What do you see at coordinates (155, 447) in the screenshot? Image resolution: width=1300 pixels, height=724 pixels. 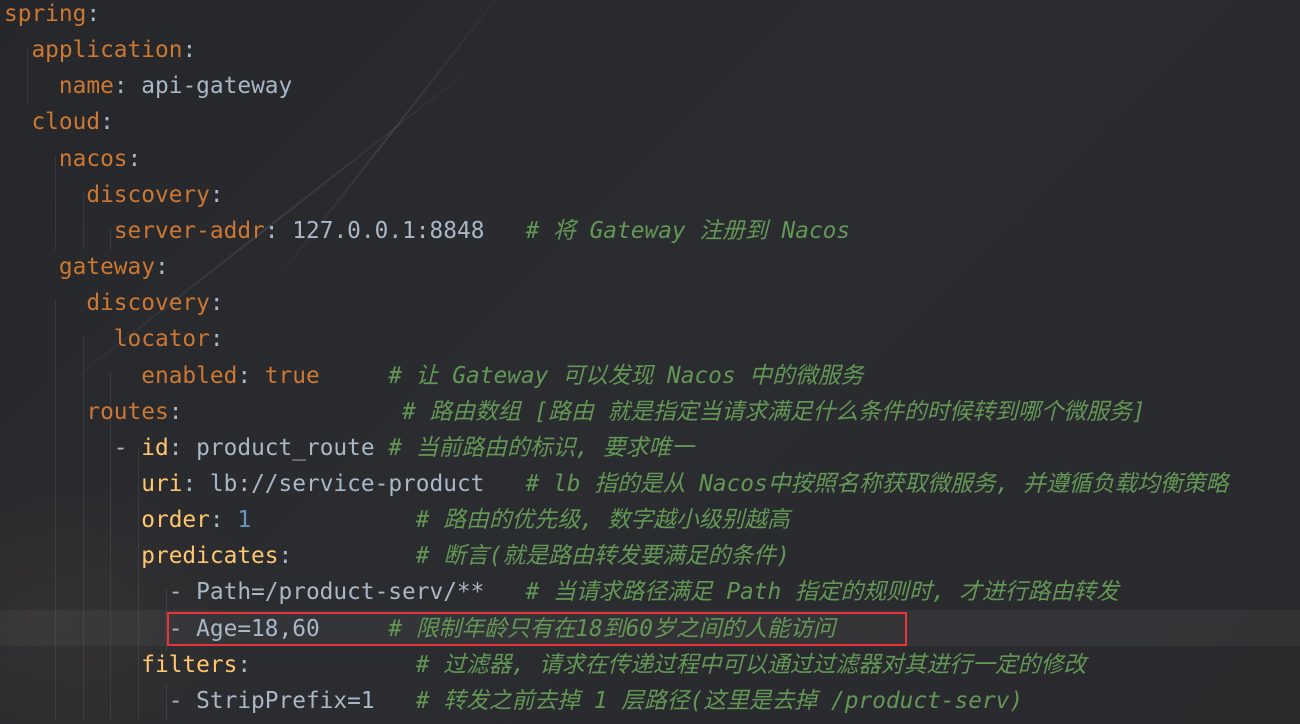 I see `yaml-key: id` at bounding box center [155, 447].